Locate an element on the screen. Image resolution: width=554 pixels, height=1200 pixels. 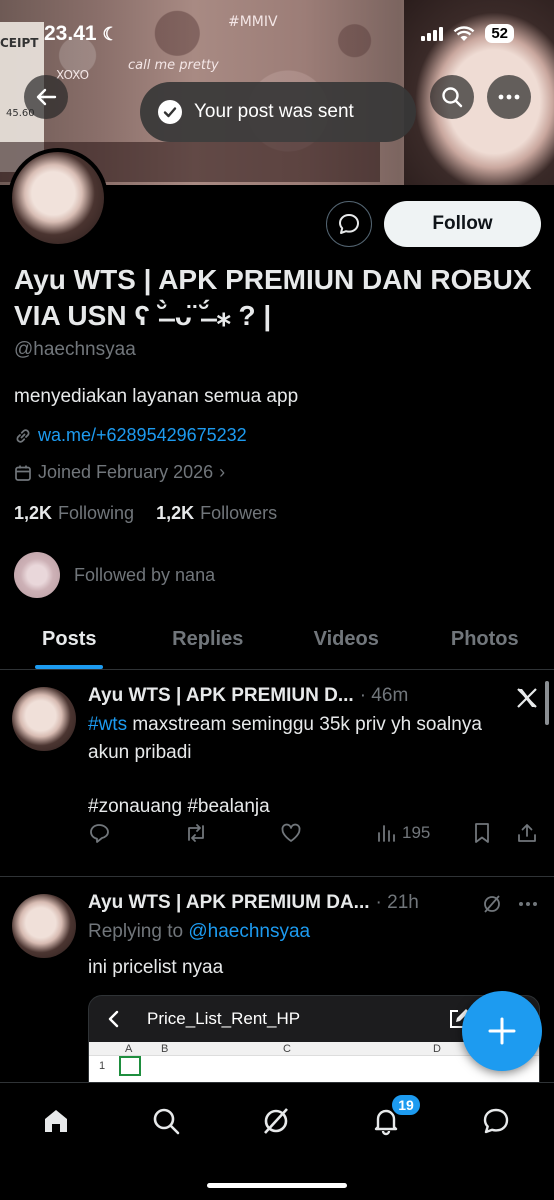
repost-icon is located at coordinates (196, 833).